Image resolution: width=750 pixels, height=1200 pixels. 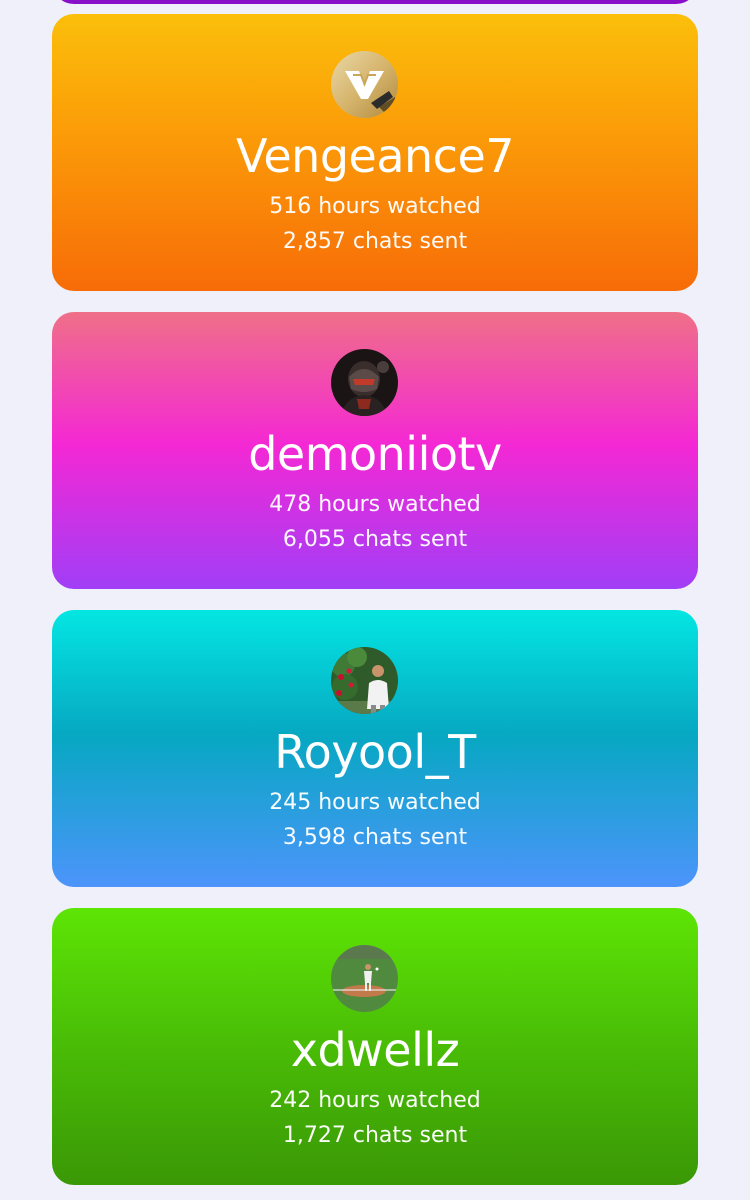 I want to click on username: demoniiotv, so click(x=375, y=454).